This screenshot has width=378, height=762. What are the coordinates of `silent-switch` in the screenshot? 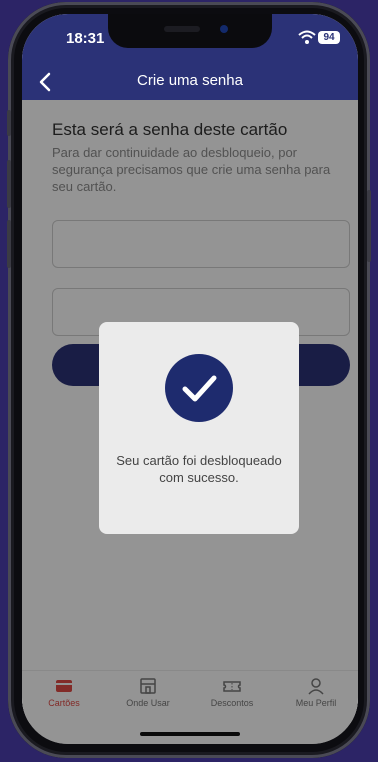 It's located at (9, 123).